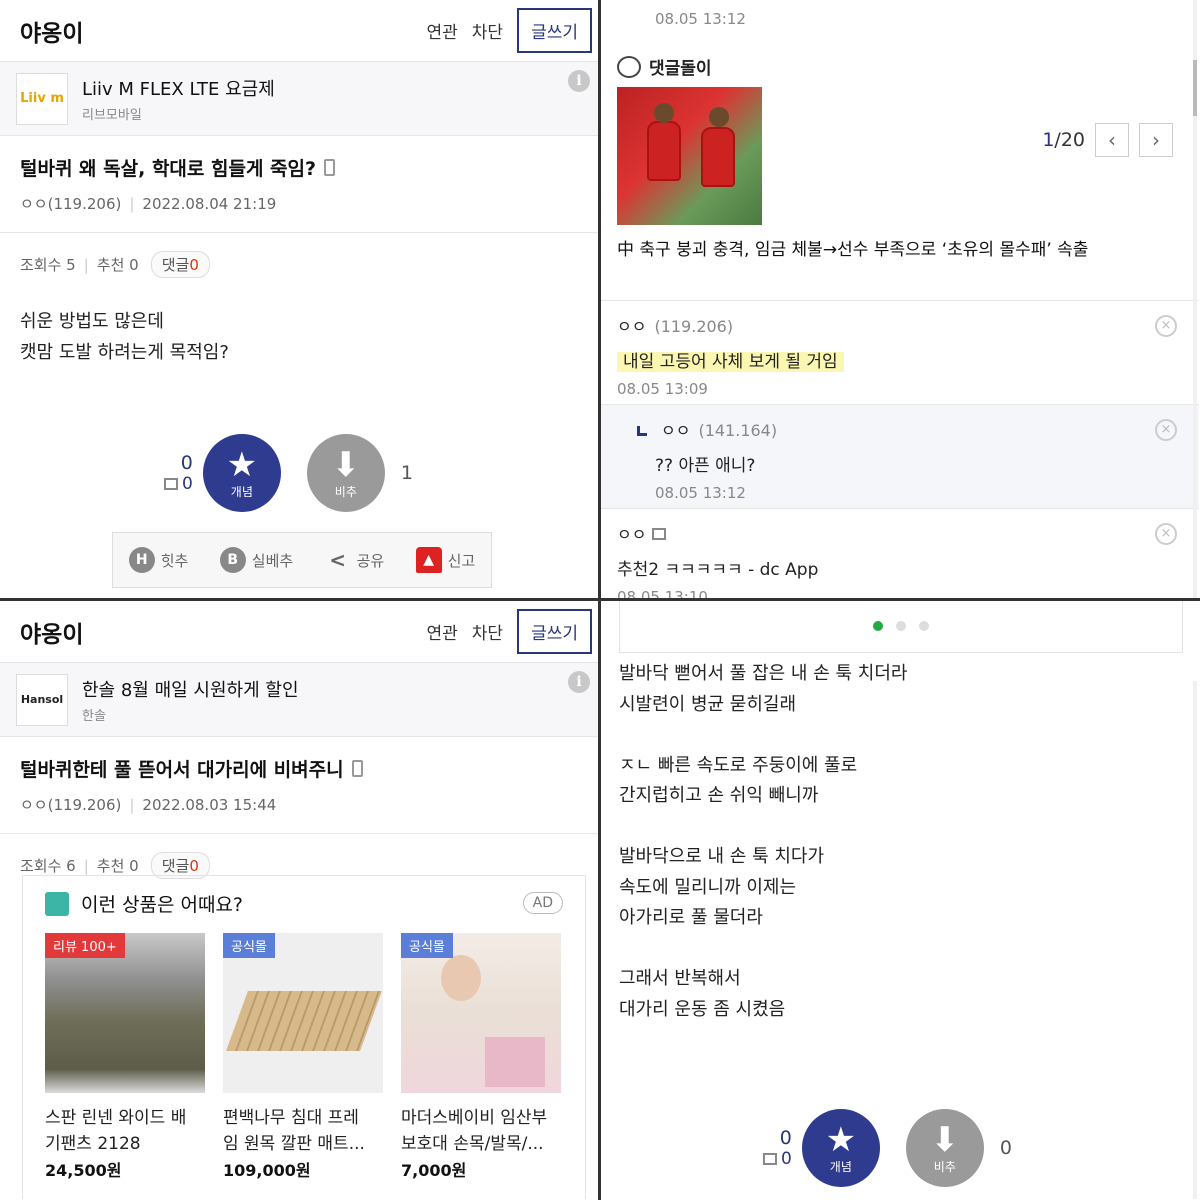 The image size is (1200, 1200). Describe the element at coordinates (662, 593) in the screenshot. I see `comment-time: 08.05 13:10` at that location.